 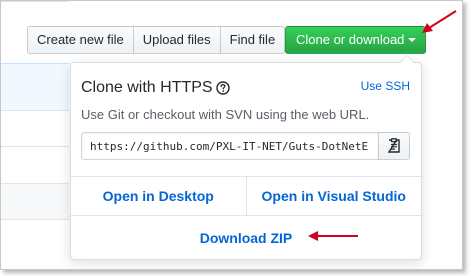 I want to click on create-new-file-button: Create new file, so click(x=80, y=40).